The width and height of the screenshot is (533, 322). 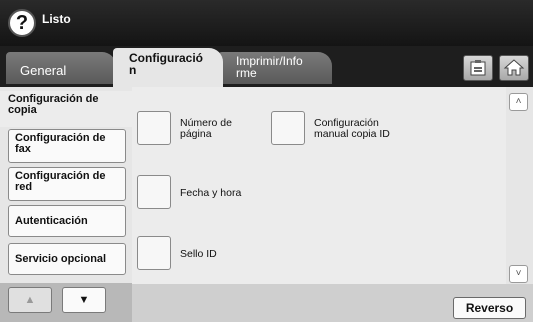 I want to click on sidebar-down-button: ▼, so click(x=84, y=300).